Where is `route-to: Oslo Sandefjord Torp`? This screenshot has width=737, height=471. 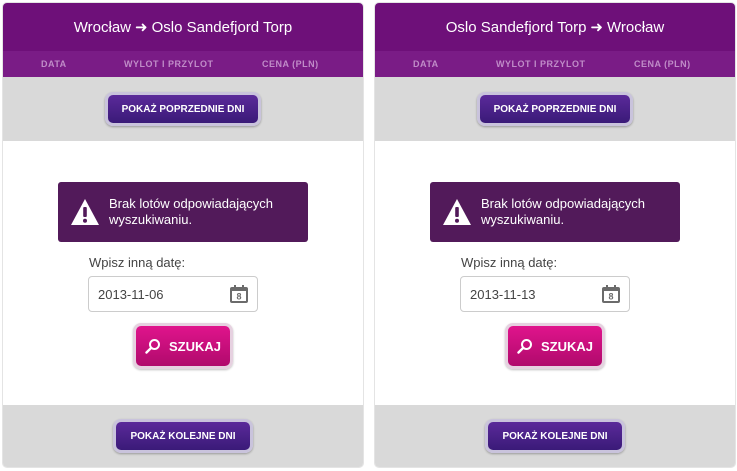
route-to: Oslo Sandefjord Torp is located at coordinates (222, 27).